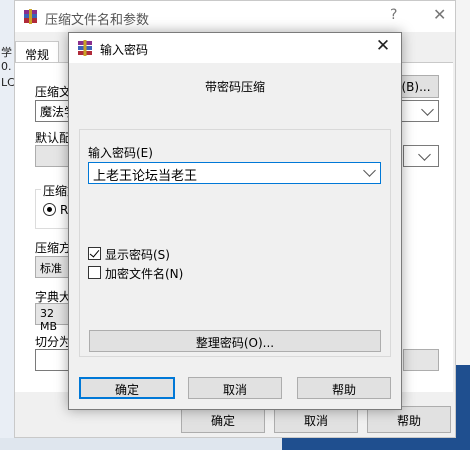  I want to click on desktop-text-fragment: LC, so click(8, 82).